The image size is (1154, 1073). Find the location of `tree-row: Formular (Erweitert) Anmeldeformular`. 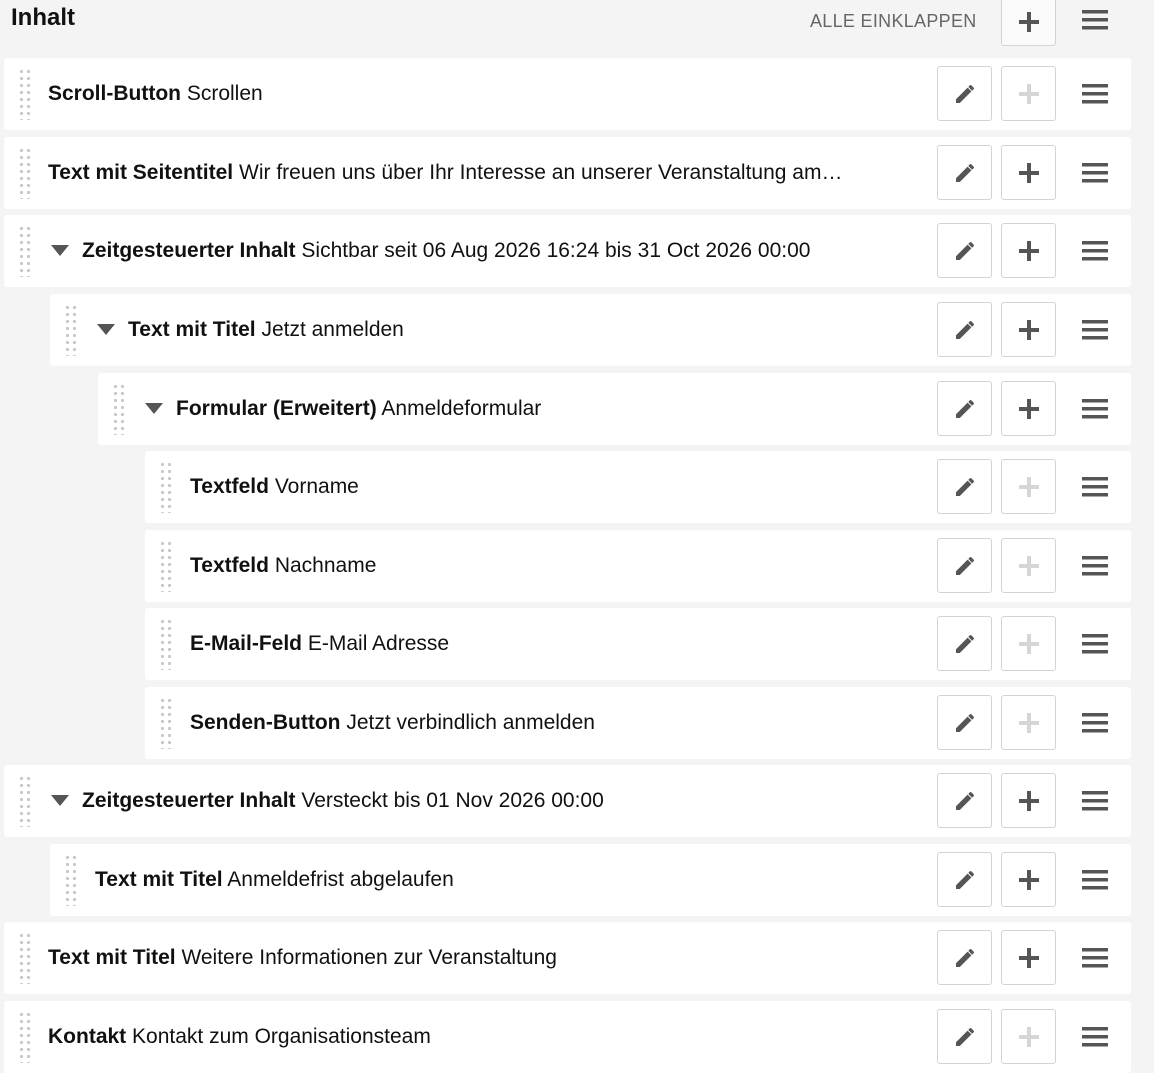

tree-row: Formular (Erweitert) Anmeldeformular is located at coordinates (614, 409).